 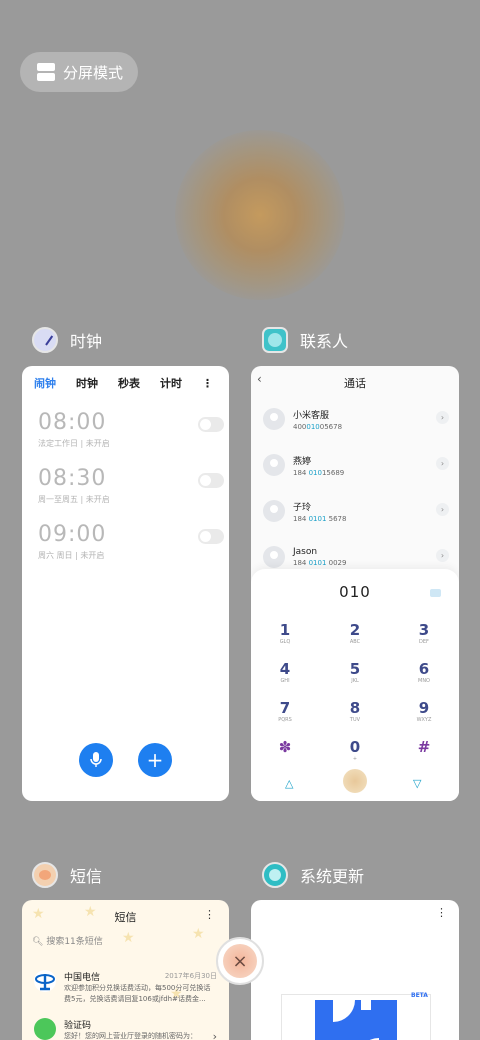 What do you see at coordinates (319, 472) in the screenshot?
I see `contact-number: 184 01015689` at bounding box center [319, 472].